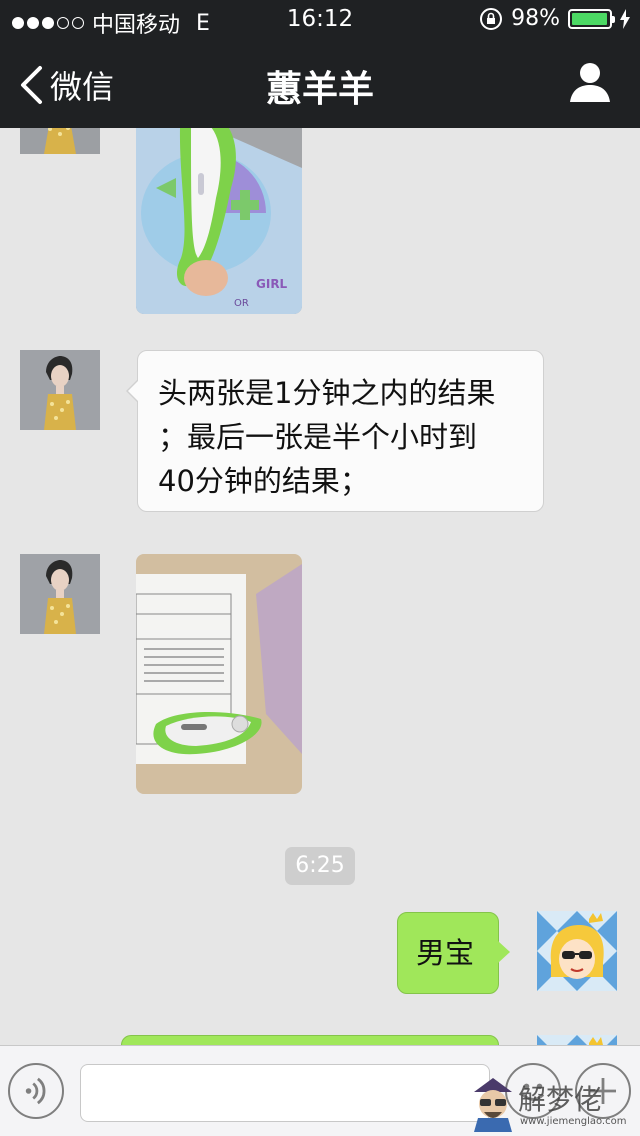 The image size is (640, 1136). Describe the element at coordinates (590, 82) in the screenshot. I see `person-icon` at that location.